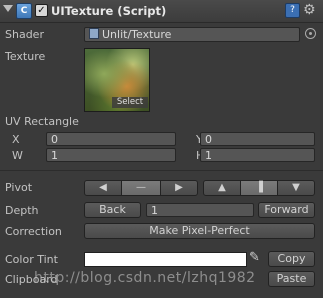  Describe the element at coordinates (31, 259) in the screenshot. I see `color-tint-label: Color Tint` at that location.